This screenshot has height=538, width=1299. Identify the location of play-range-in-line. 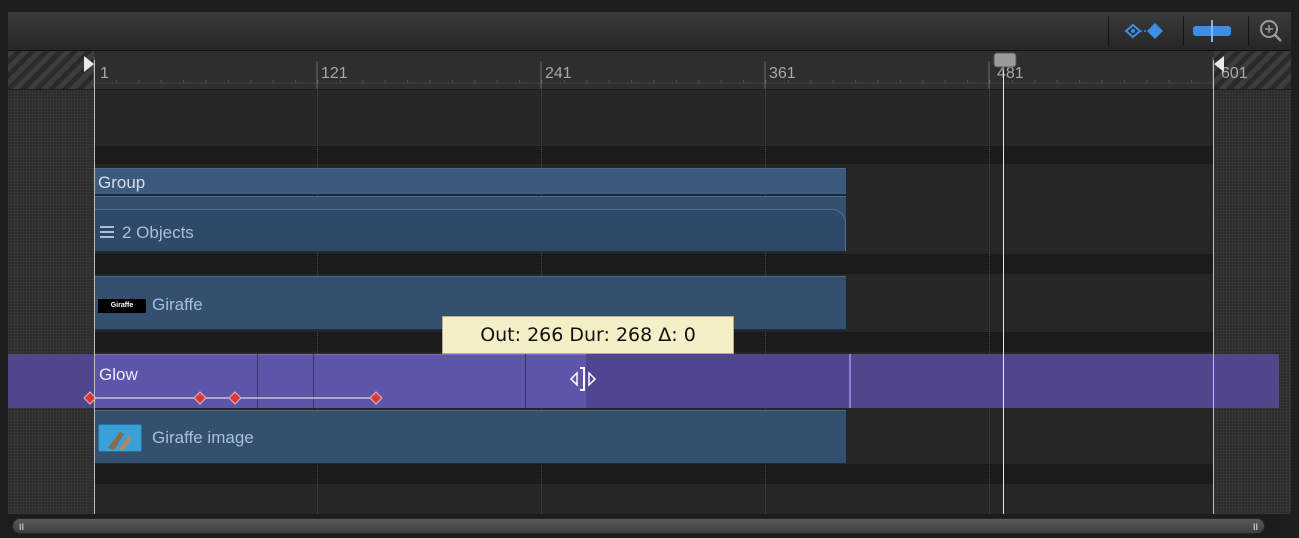
(94, 287).